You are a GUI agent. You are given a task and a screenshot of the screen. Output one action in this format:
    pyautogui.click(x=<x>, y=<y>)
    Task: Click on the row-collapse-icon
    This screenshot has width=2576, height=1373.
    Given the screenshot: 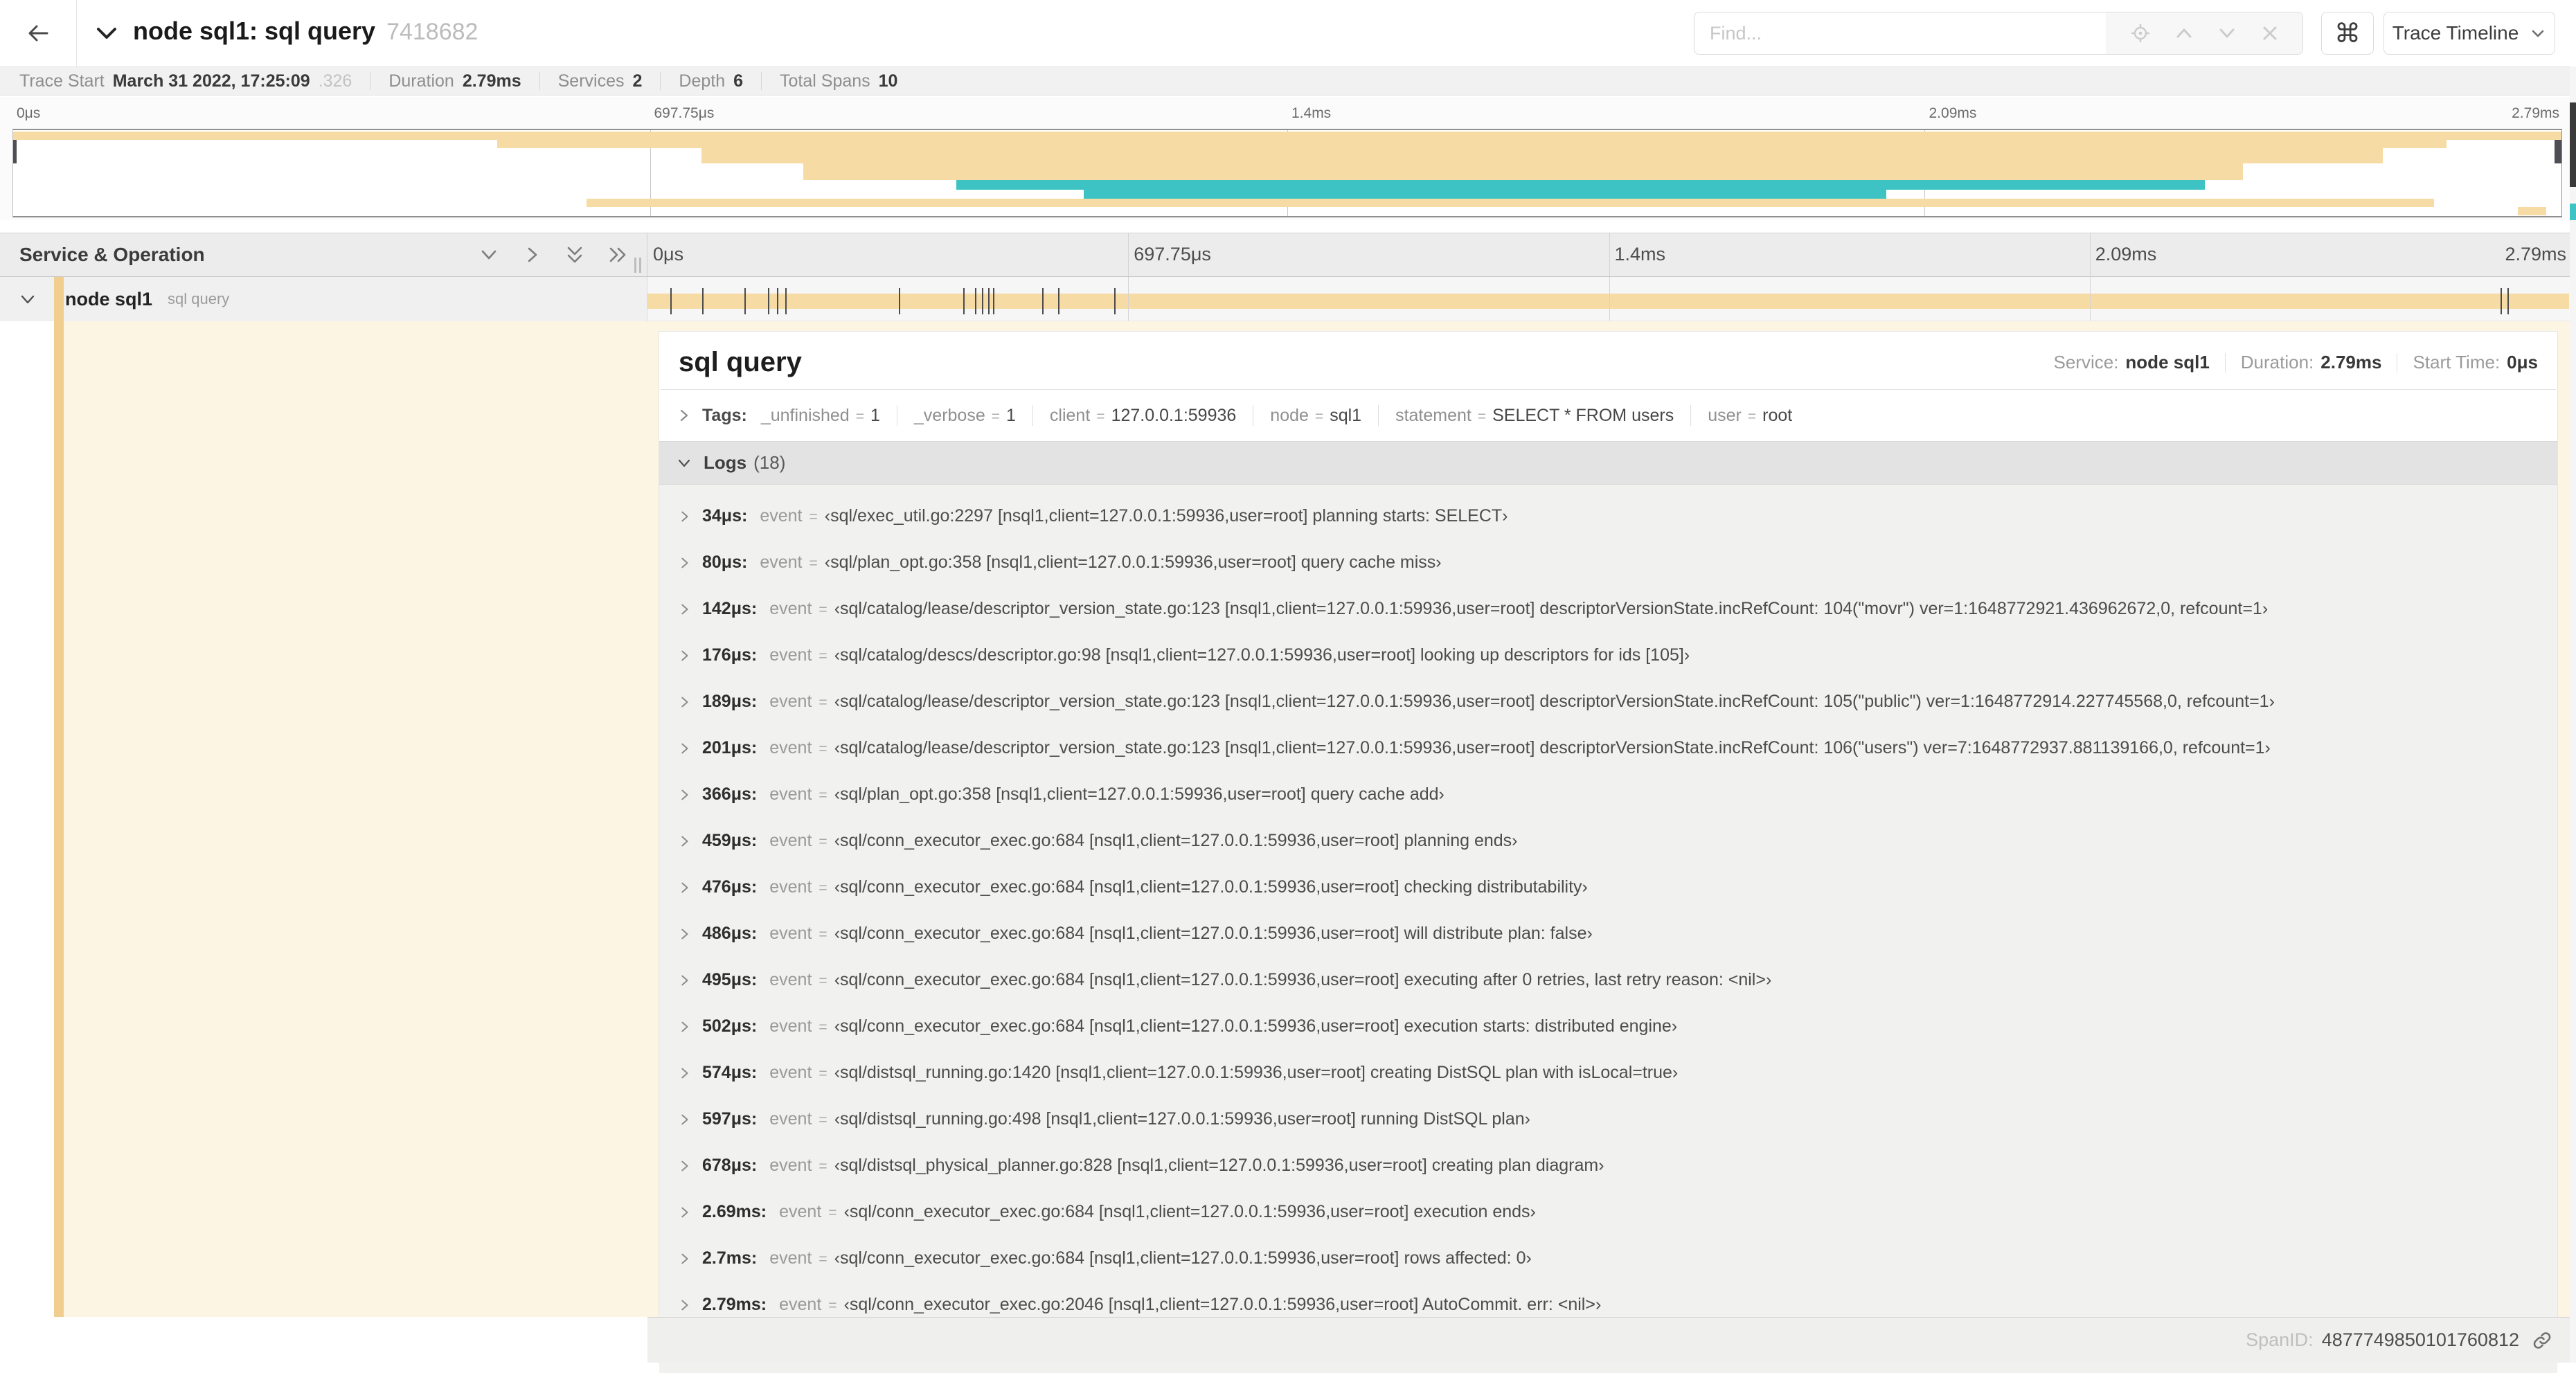 What is the action you would take?
    pyautogui.click(x=27, y=299)
    